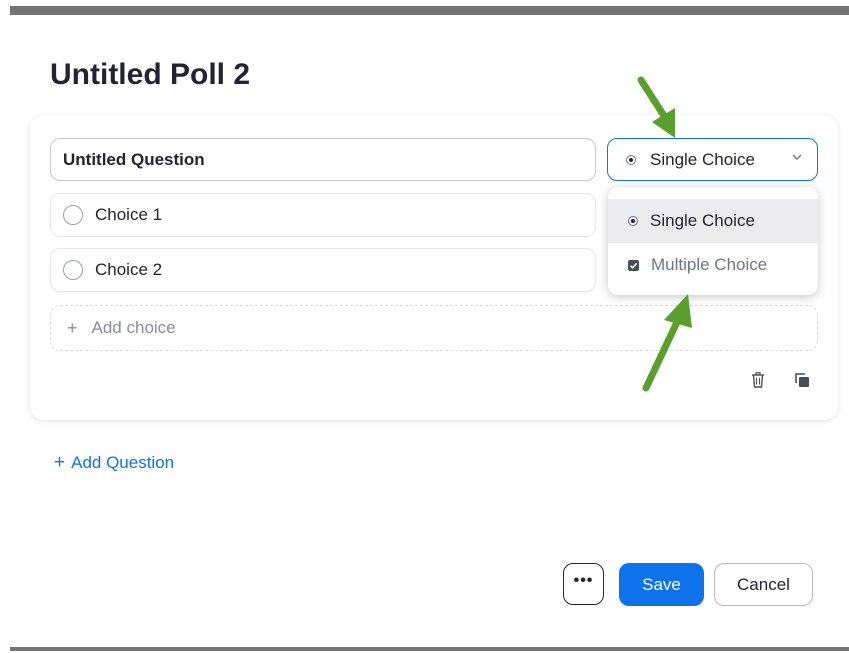 The height and width of the screenshot is (653, 849). Describe the element at coordinates (123, 462) in the screenshot. I see `add-question-label: Add Question` at that location.